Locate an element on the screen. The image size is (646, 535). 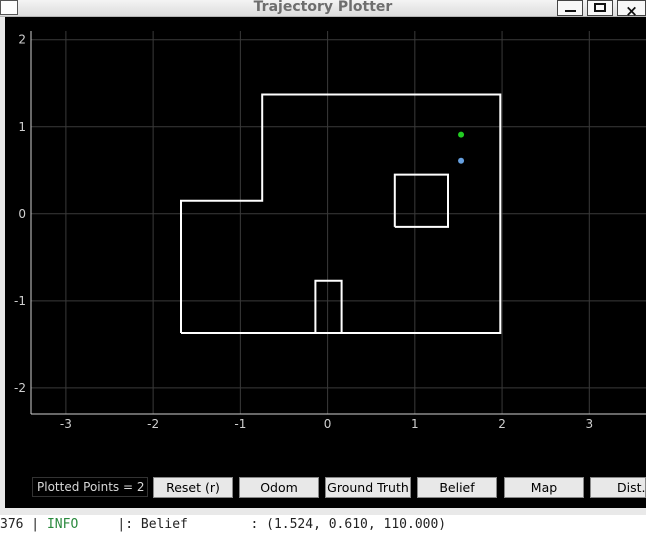
dist-button: Dist. is located at coordinates (618, 487).